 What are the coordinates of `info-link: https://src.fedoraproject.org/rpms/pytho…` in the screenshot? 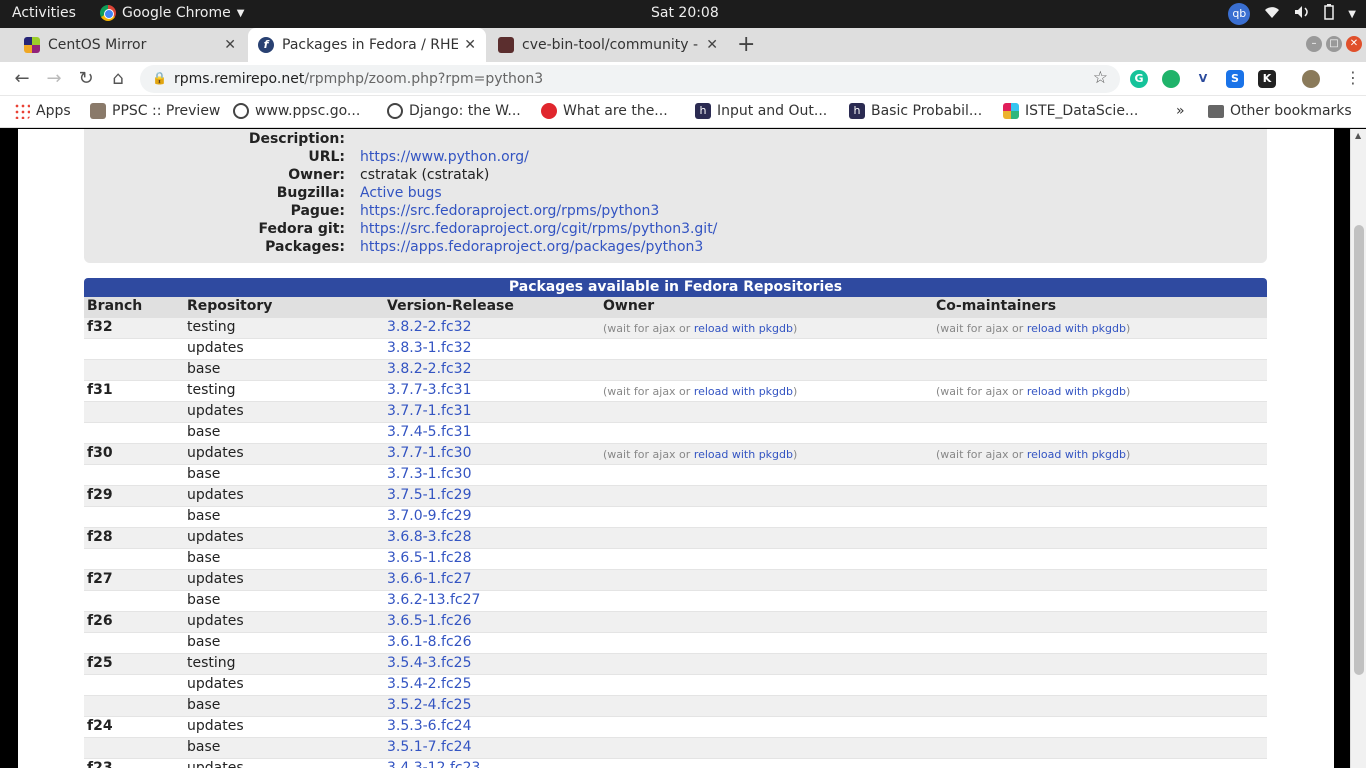 It's located at (509, 211).